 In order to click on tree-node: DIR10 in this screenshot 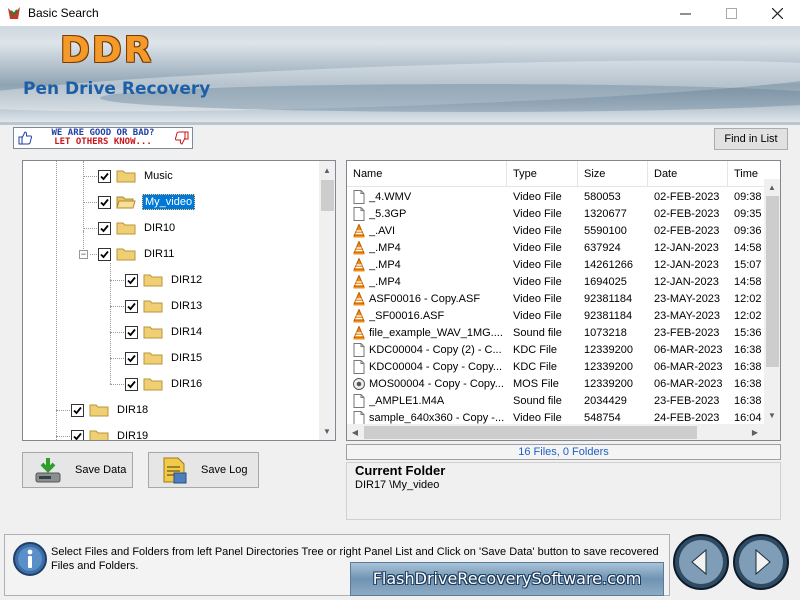, I will do `click(137, 228)`.